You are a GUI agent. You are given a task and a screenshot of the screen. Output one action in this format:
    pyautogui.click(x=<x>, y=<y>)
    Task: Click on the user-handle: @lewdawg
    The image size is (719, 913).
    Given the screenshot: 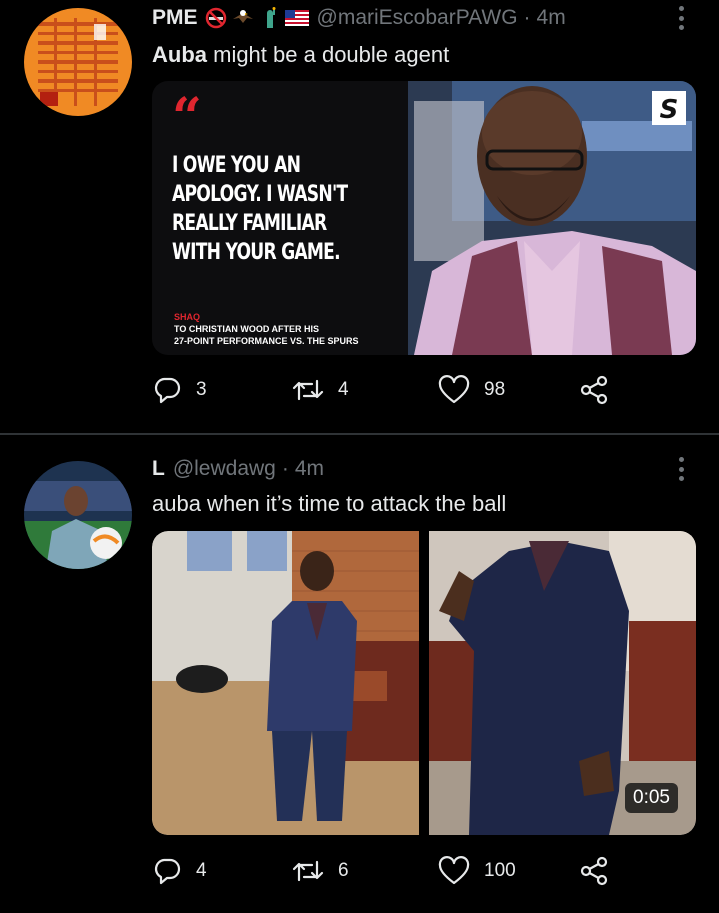 What is the action you would take?
    pyautogui.click(x=224, y=469)
    